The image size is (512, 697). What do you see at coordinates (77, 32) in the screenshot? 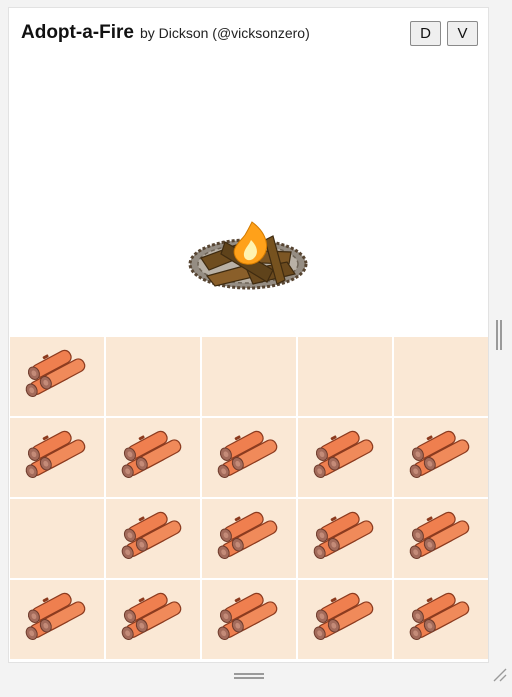
I see `game-title: Adopt-a-Fire` at bounding box center [77, 32].